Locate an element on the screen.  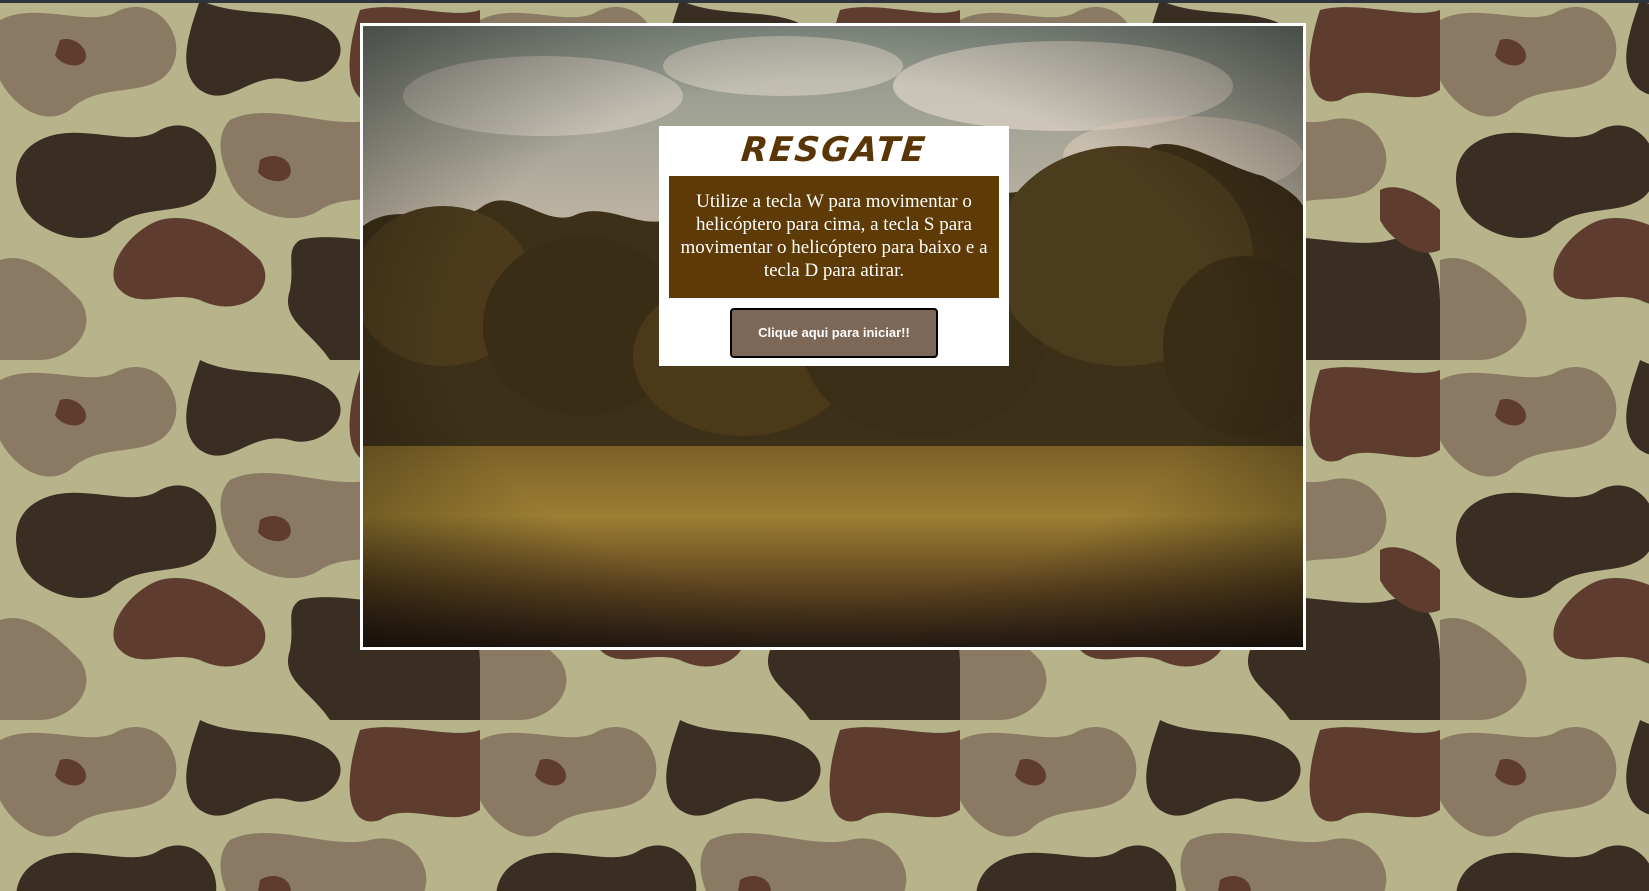
start-game-button: Clique aqui para iniciar!! is located at coordinates (834, 333).